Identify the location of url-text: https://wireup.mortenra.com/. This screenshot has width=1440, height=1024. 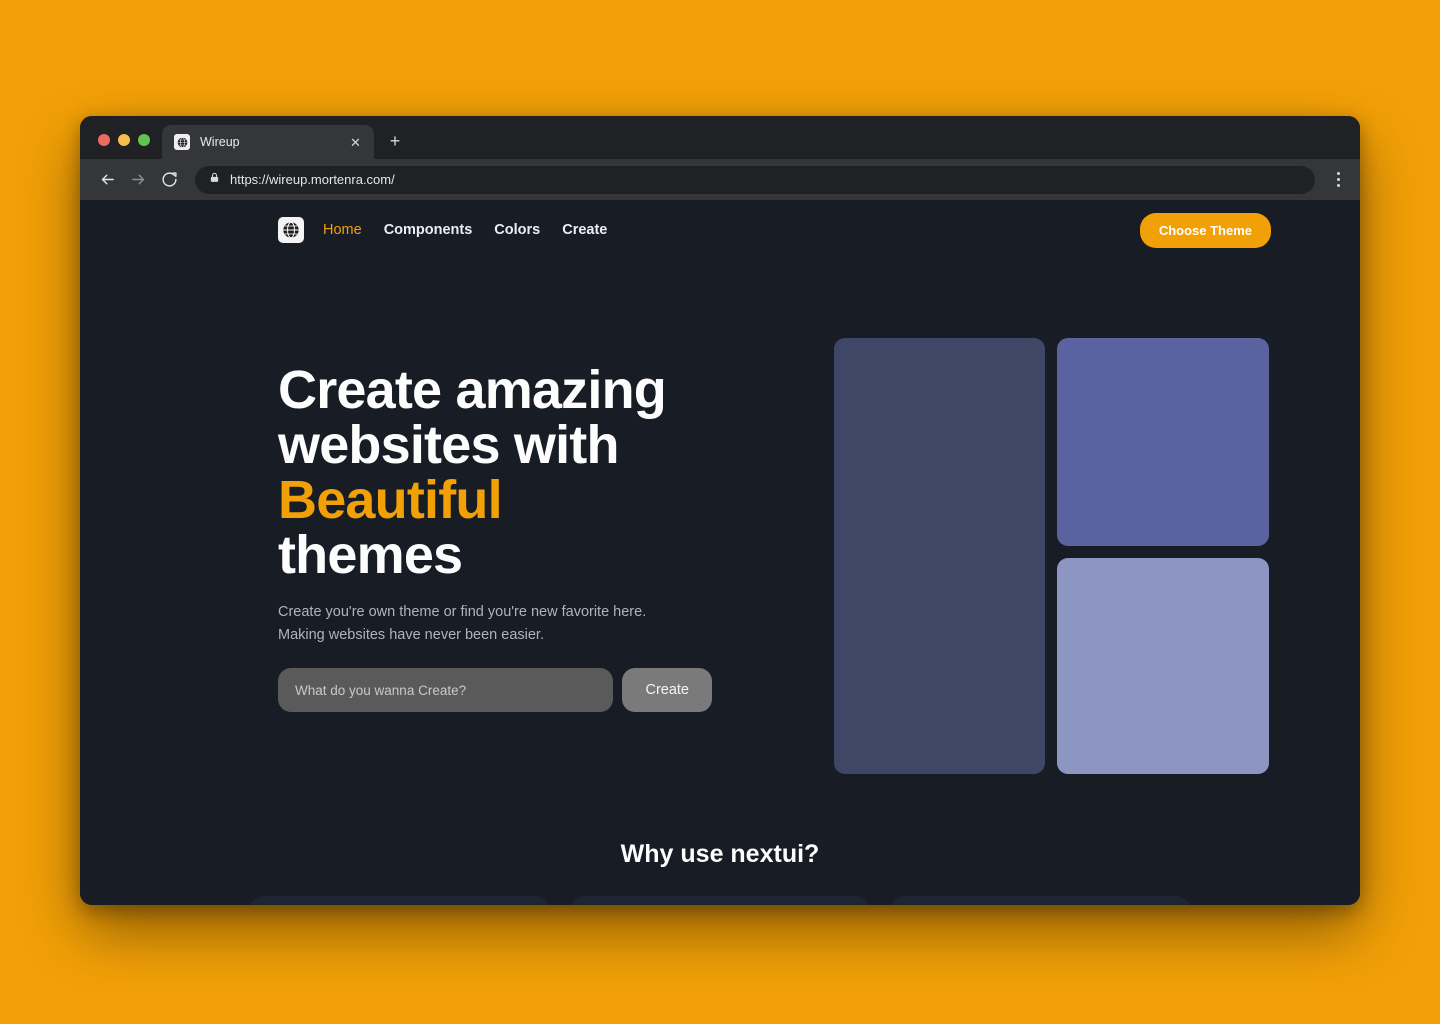
(312, 179).